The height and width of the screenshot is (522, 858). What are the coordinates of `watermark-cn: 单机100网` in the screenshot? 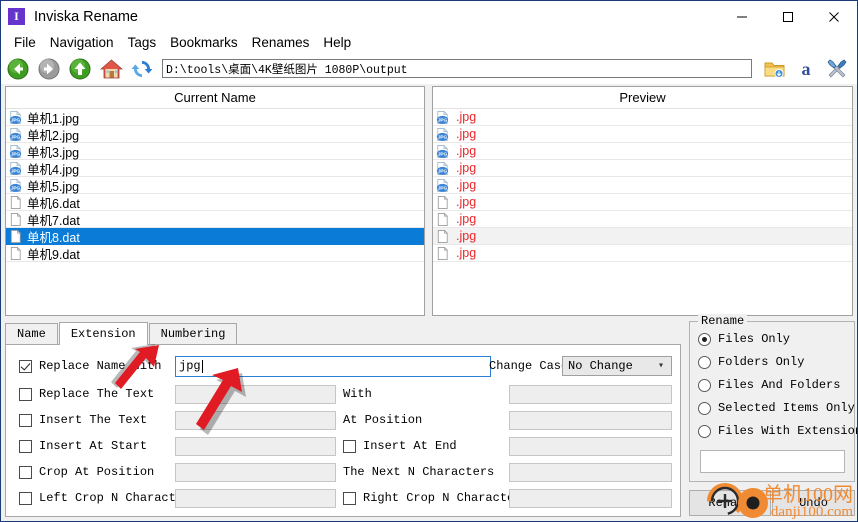 It's located at (808, 495).